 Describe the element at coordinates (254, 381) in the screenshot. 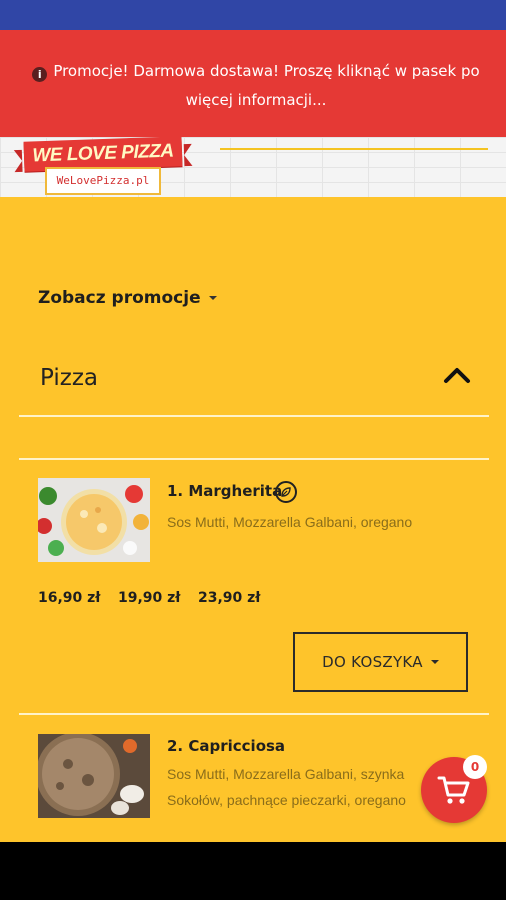

I see `section-header-pizza: Pizza` at that location.